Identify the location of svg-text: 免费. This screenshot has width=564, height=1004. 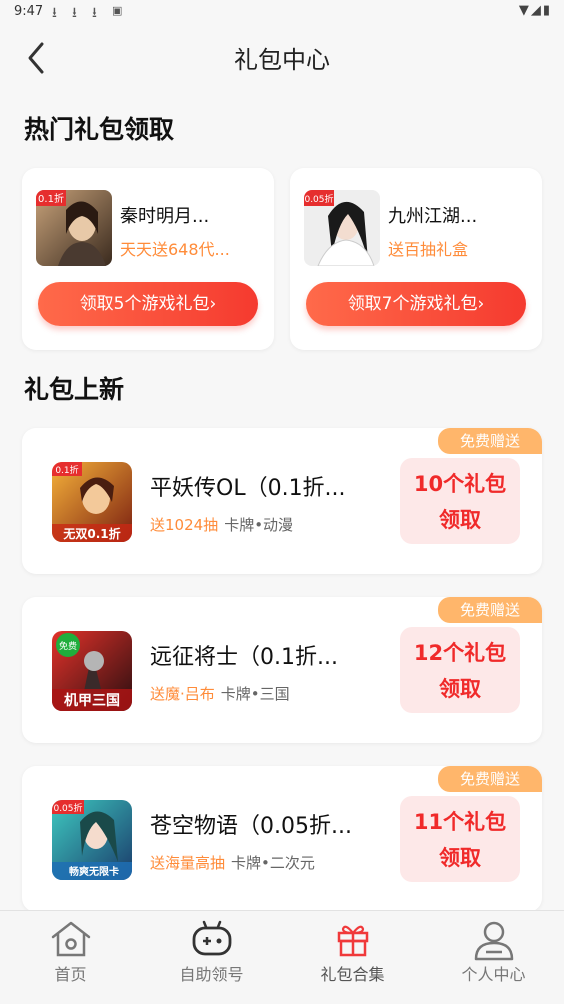
(68, 646).